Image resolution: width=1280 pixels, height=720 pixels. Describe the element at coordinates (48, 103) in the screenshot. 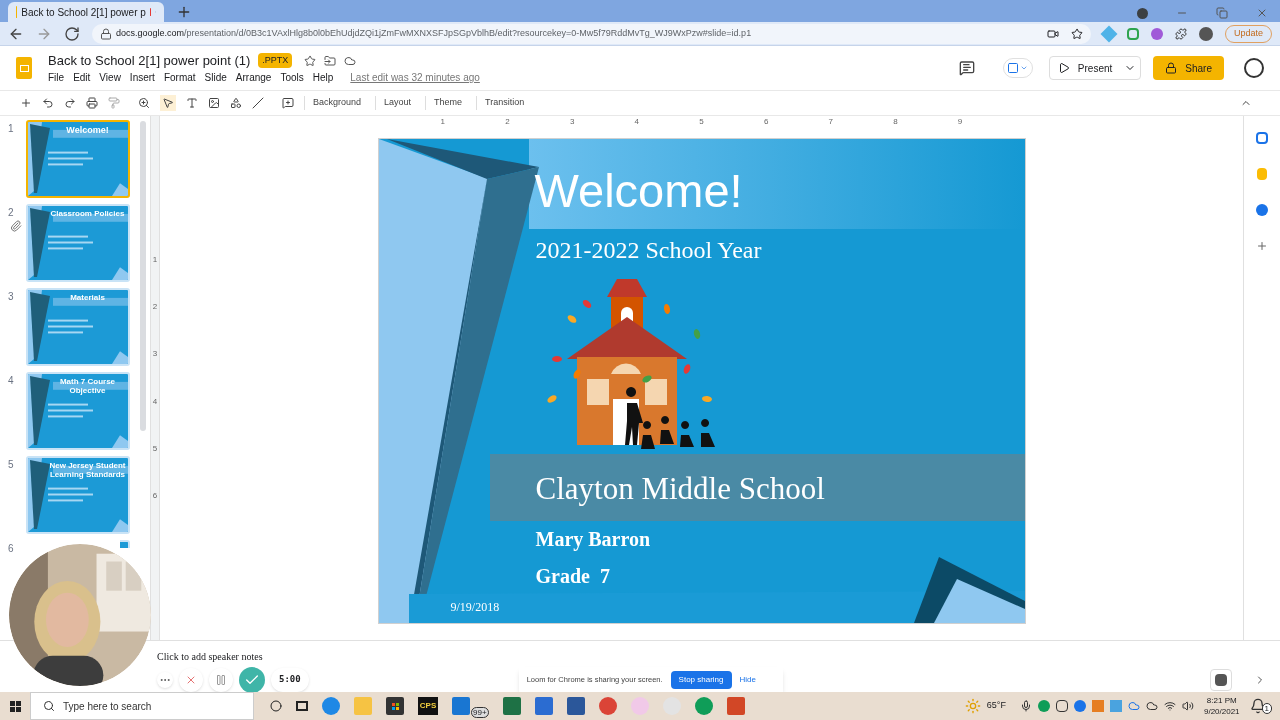

I see `undo-icon` at that location.